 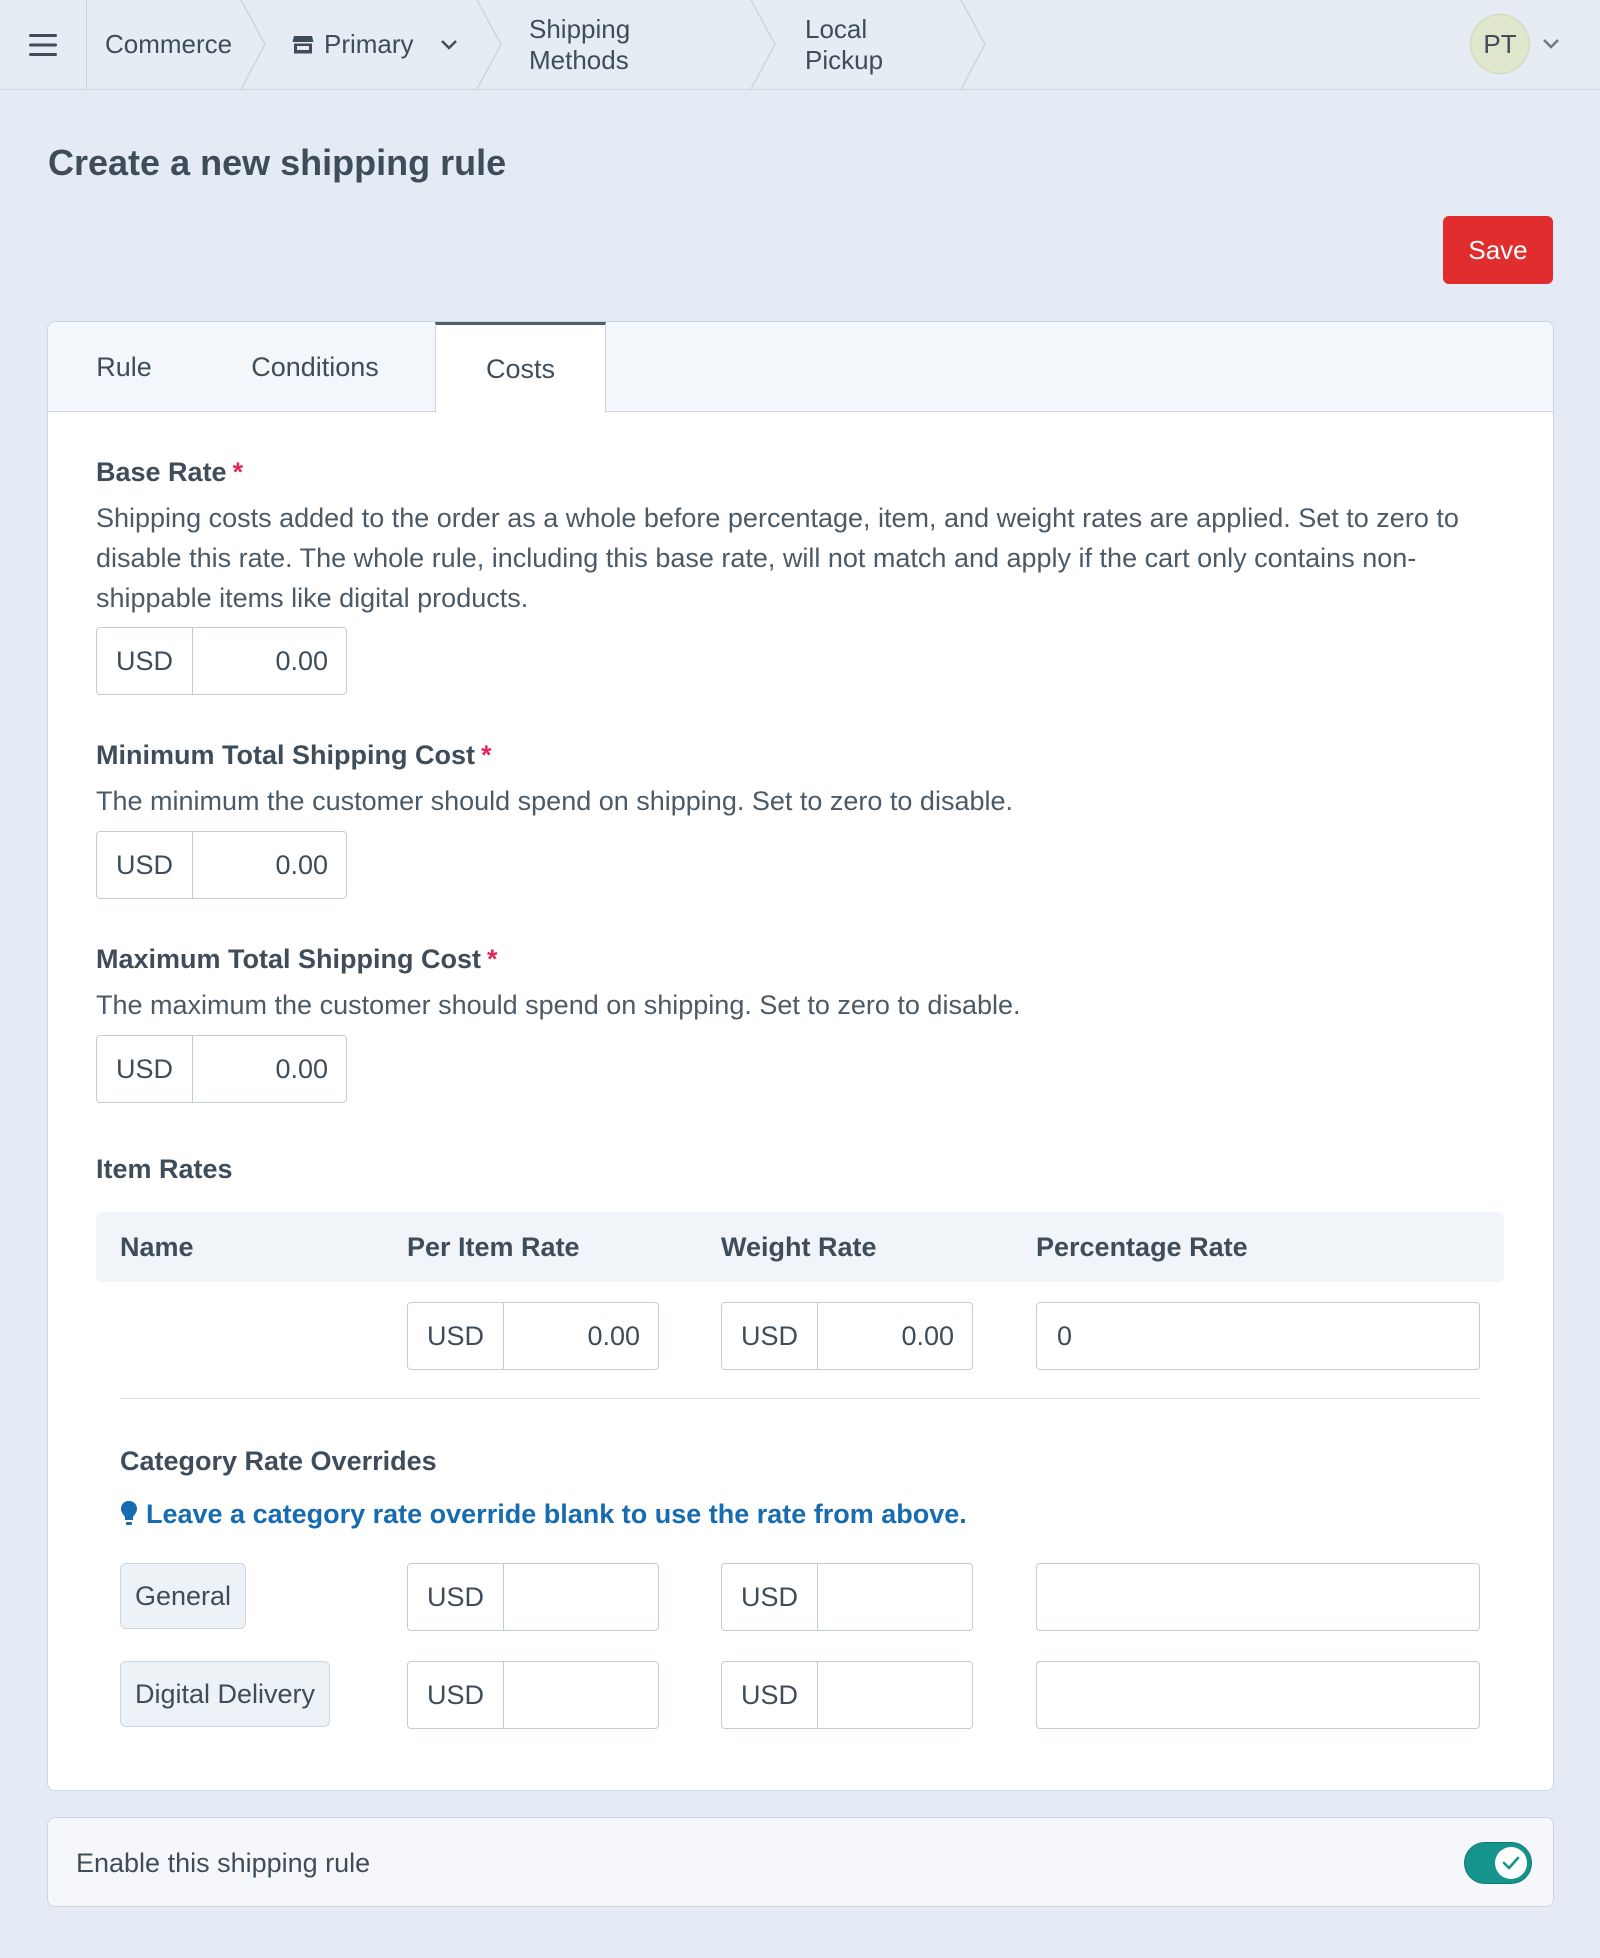 What do you see at coordinates (303, 44) in the screenshot?
I see `store-icon` at bounding box center [303, 44].